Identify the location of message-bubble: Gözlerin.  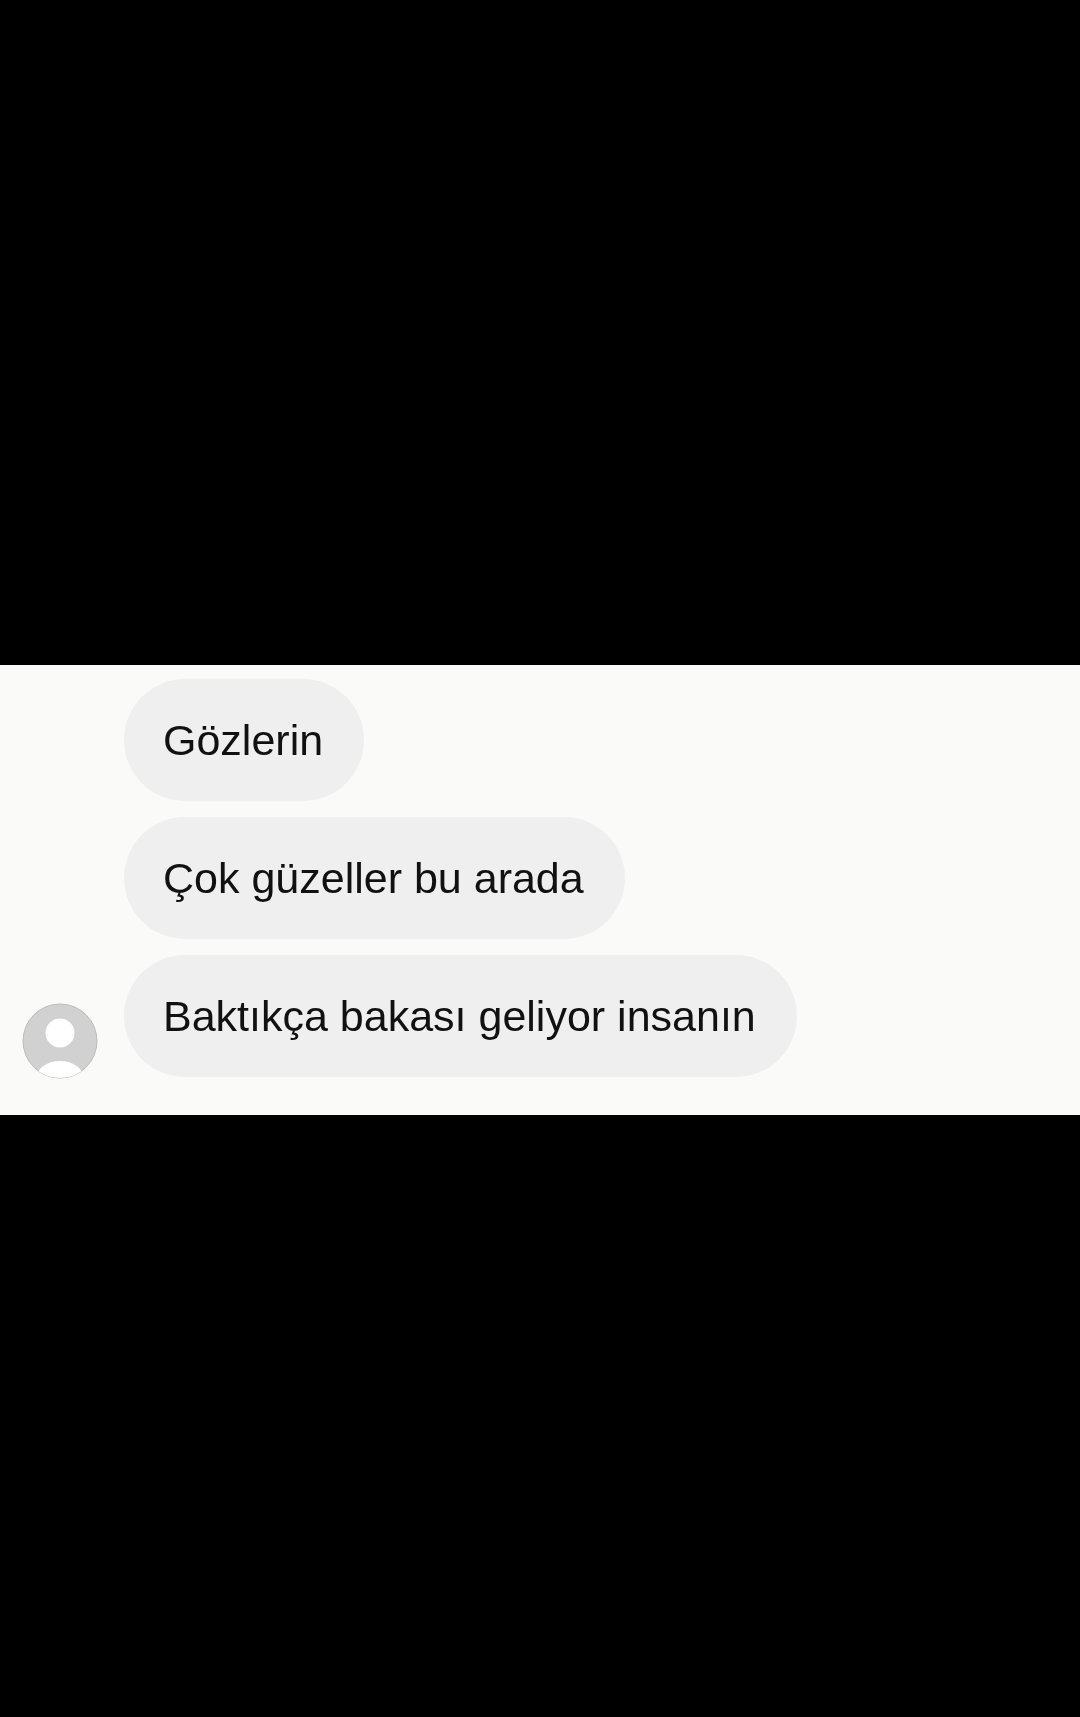
(244, 740).